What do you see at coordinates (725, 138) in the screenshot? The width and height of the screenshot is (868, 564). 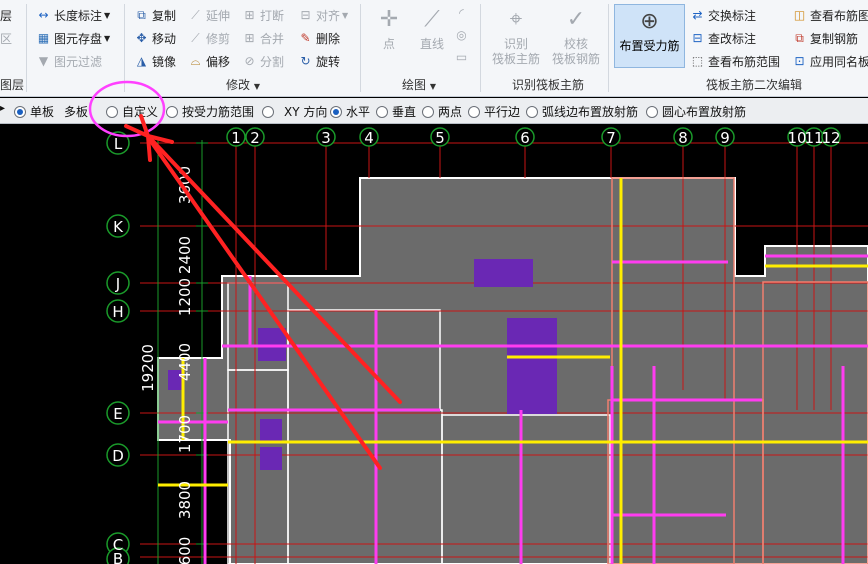 I see `axis-label-9: 9` at bounding box center [725, 138].